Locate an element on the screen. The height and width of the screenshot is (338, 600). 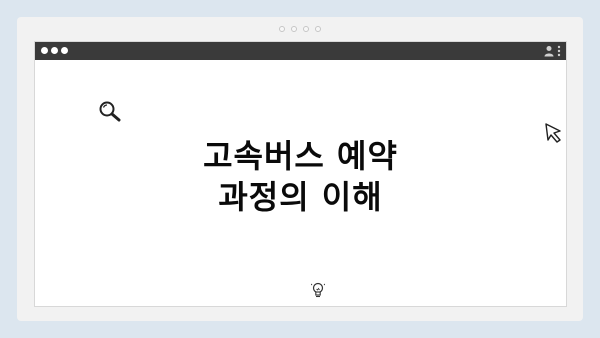
titlebar-icons is located at coordinates (552, 51).